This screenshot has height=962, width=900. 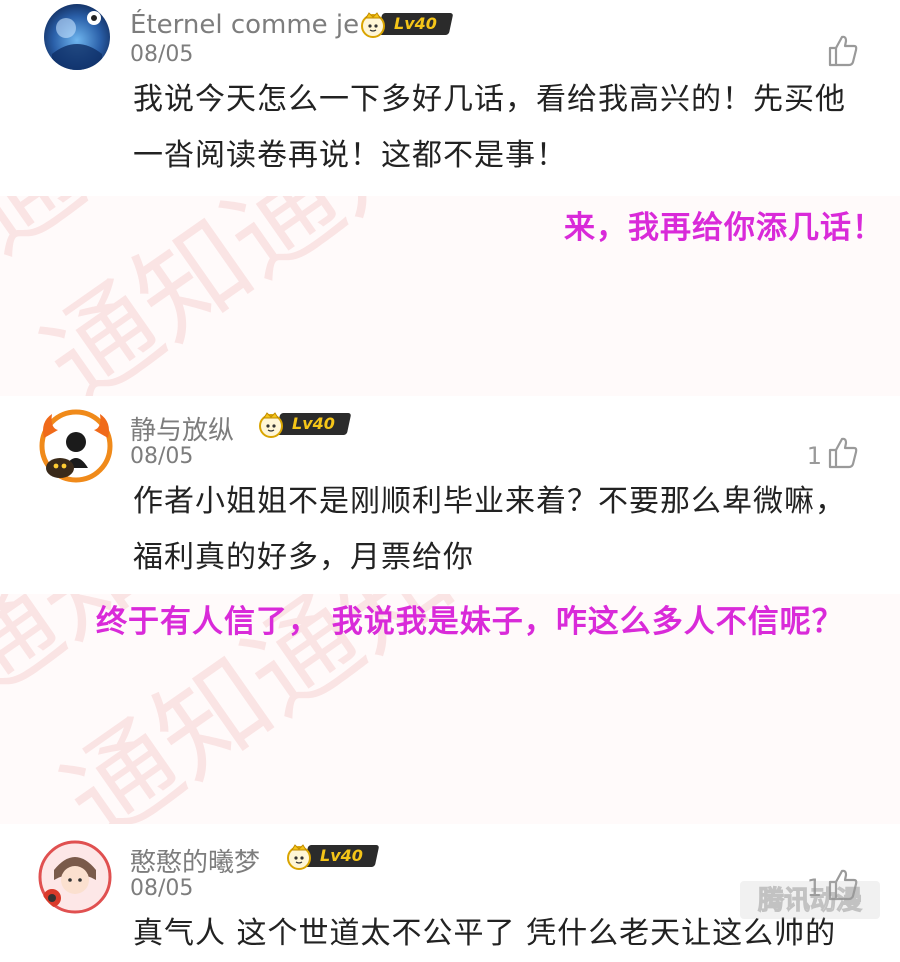 What do you see at coordinates (244, 25) in the screenshot?
I see `username: Éternel comme je` at bounding box center [244, 25].